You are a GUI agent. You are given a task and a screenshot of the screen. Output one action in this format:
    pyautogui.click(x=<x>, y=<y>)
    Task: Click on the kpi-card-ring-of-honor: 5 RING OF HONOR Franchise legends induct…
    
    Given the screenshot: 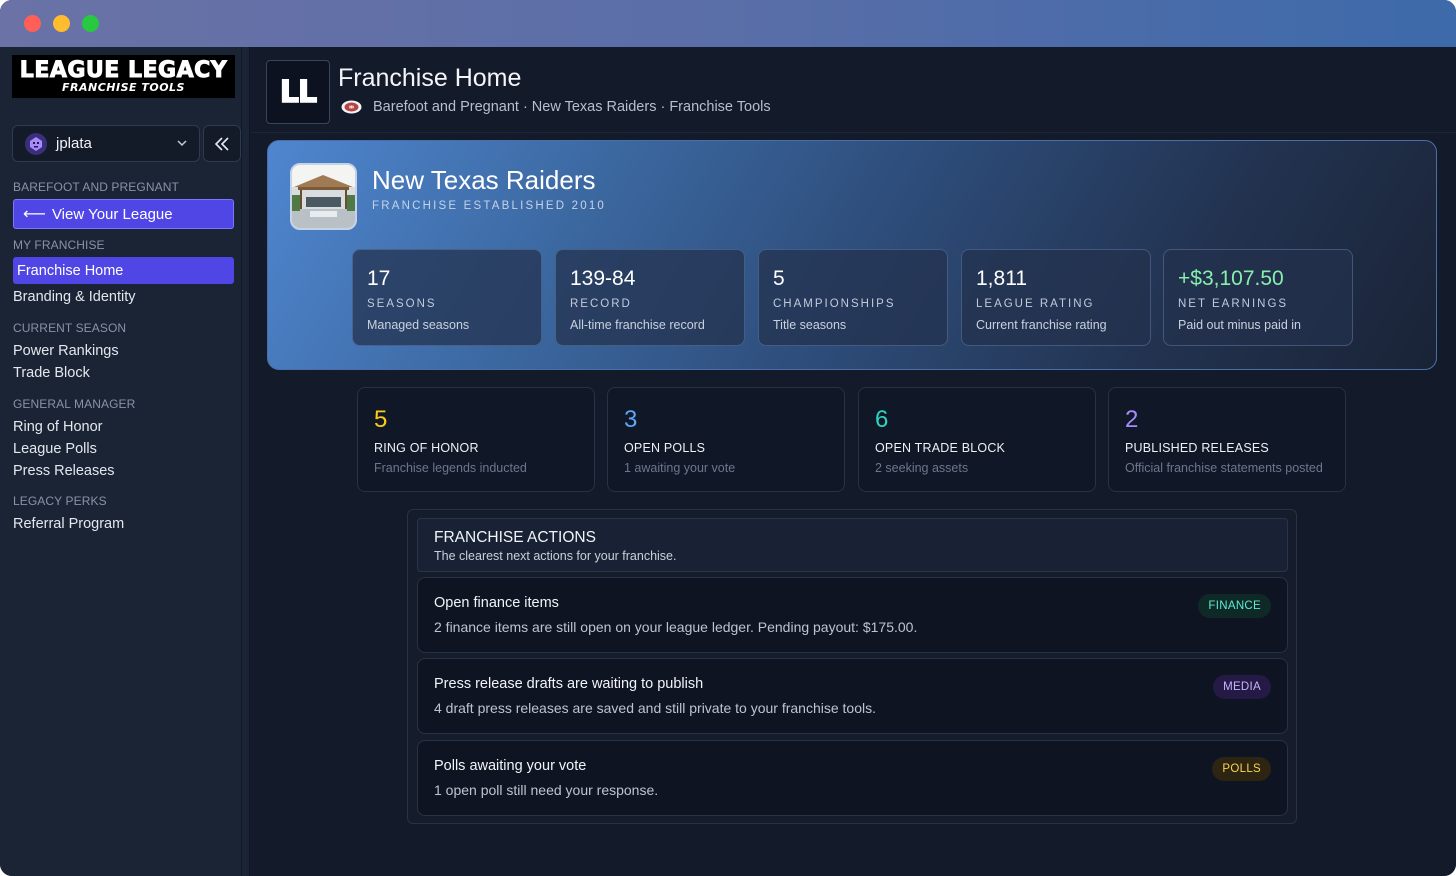 What is the action you would take?
    pyautogui.click(x=476, y=439)
    